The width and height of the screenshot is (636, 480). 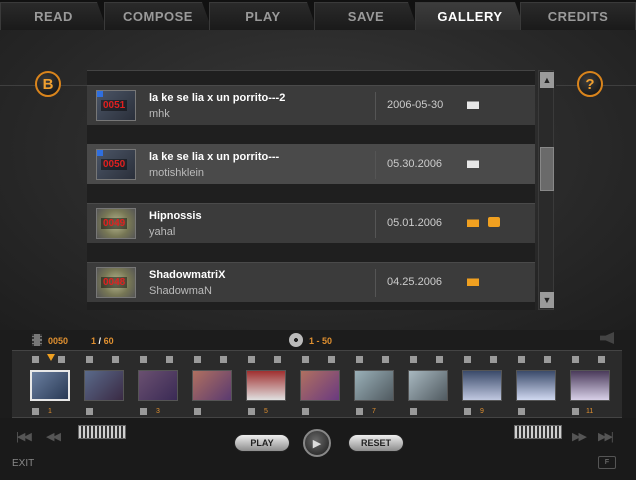 What do you see at coordinates (23, 463) in the screenshot?
I see `exit-button: EXIT` at bounding box center [23, 463].